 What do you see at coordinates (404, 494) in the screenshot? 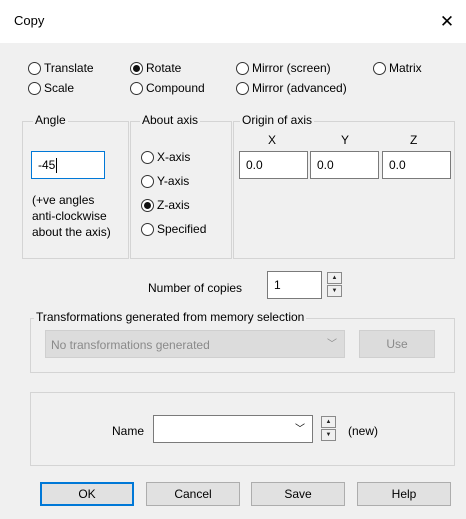
I see `help-button: Help` at bounding box center [404, 494].